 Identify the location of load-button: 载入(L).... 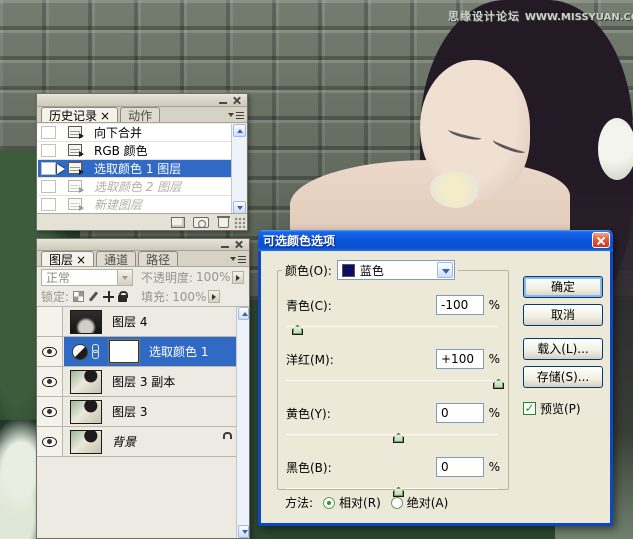
(563, 349).